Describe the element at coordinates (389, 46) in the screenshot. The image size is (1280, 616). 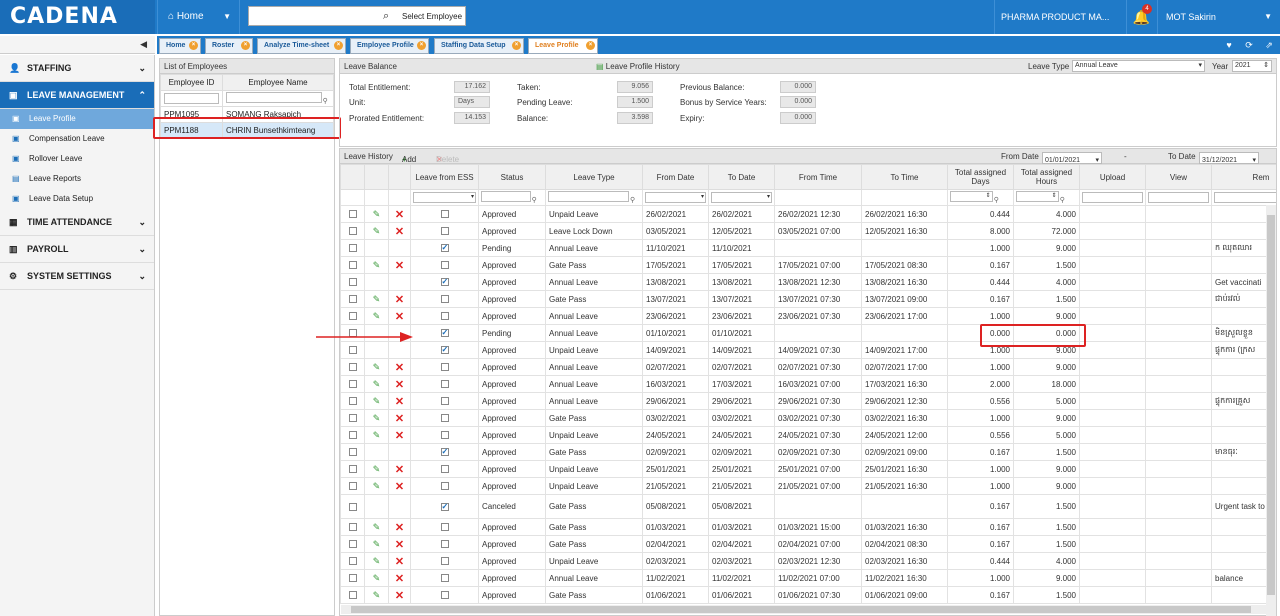
I see `tab-employee-profile: Employee Profile ×` at that location.